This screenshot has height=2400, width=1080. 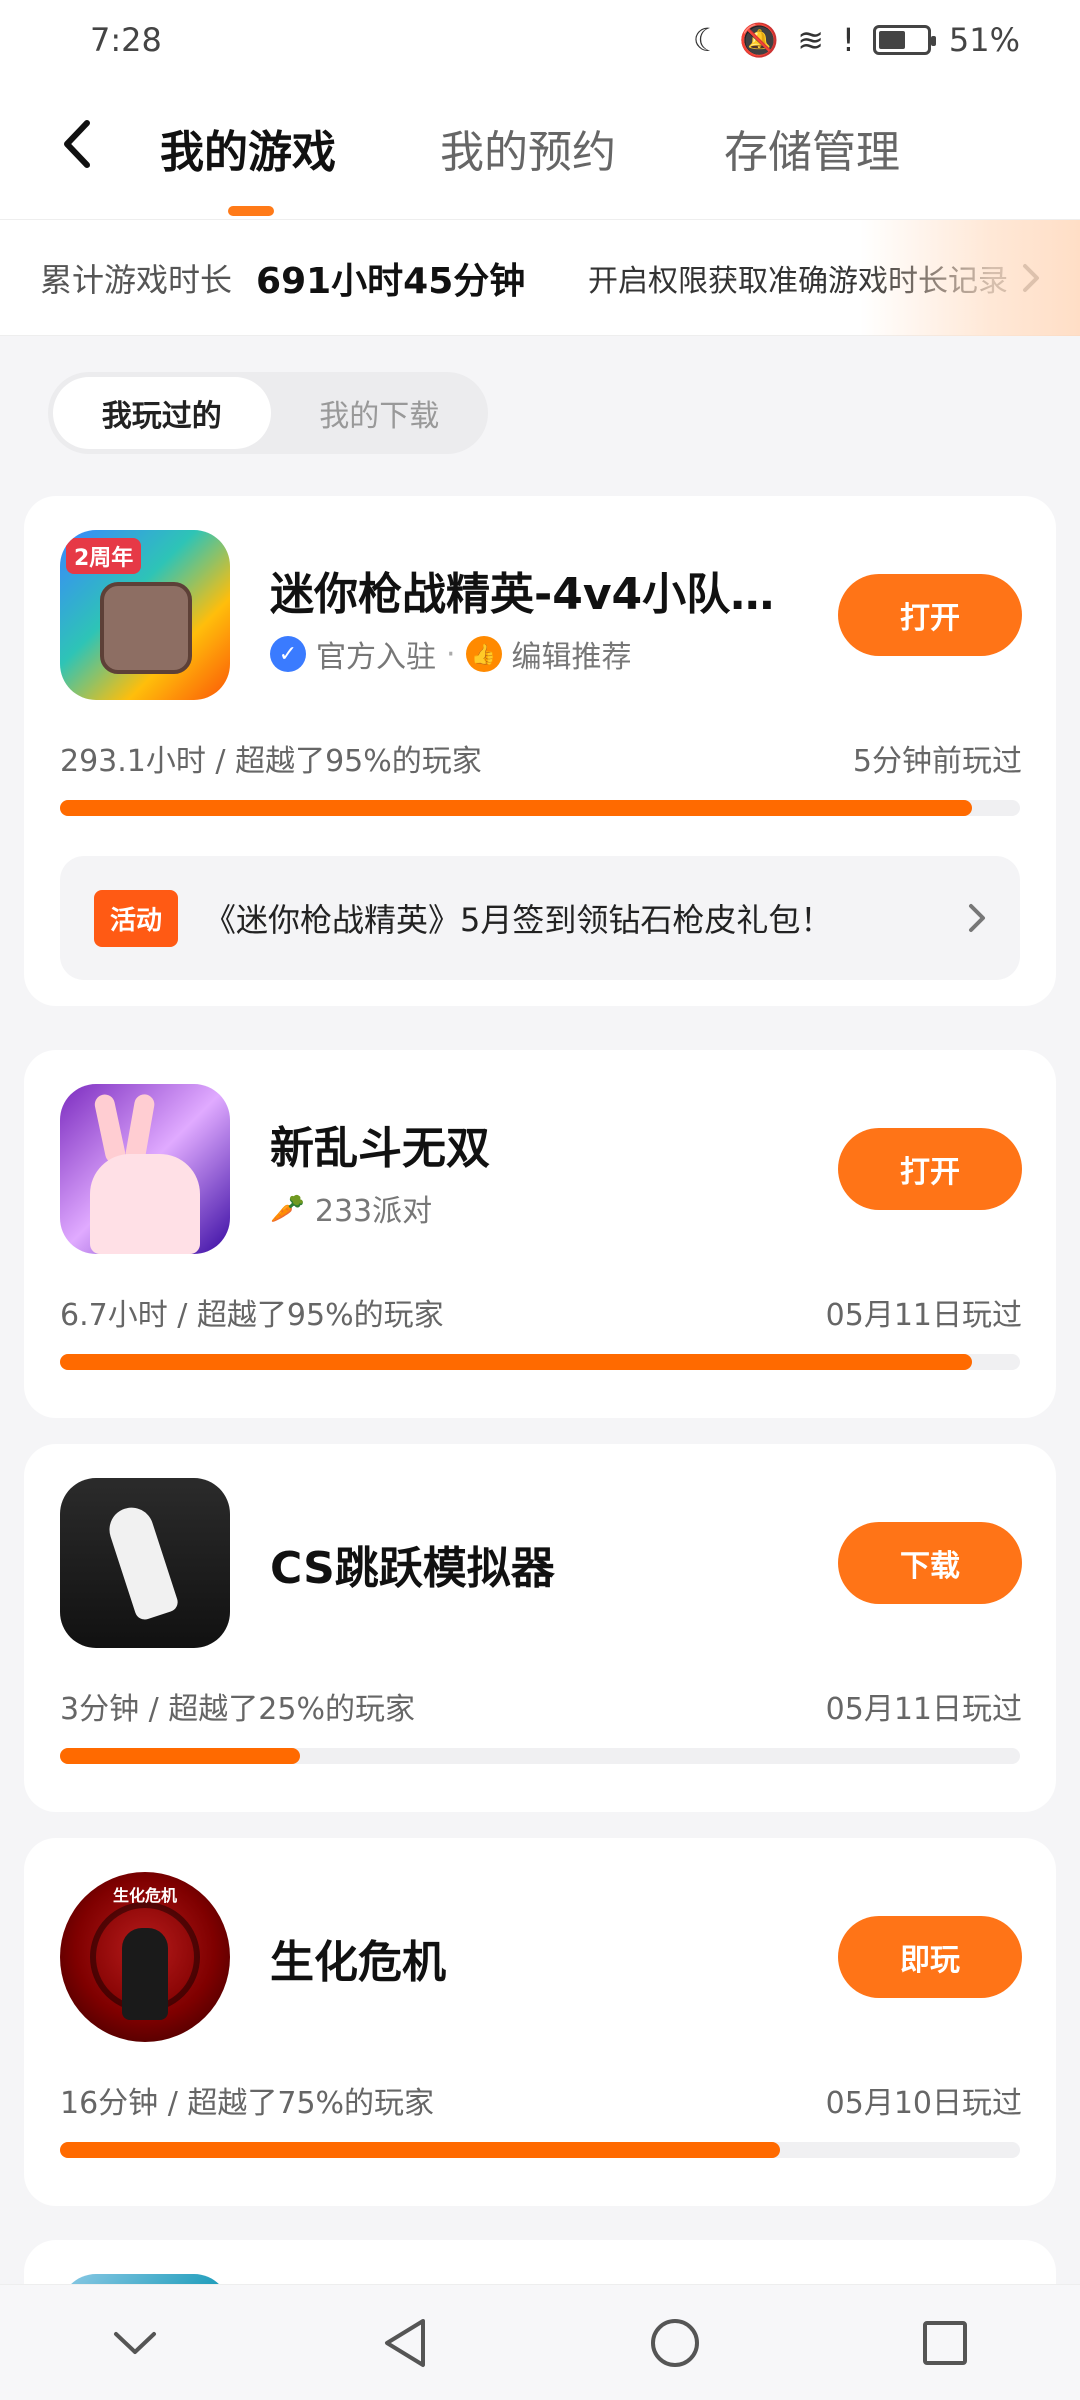 What do you see at coordinates (136, 279) in the screenshot?
I see `playtime-label: 累计游戏时长` at bounding box center [136, 279].